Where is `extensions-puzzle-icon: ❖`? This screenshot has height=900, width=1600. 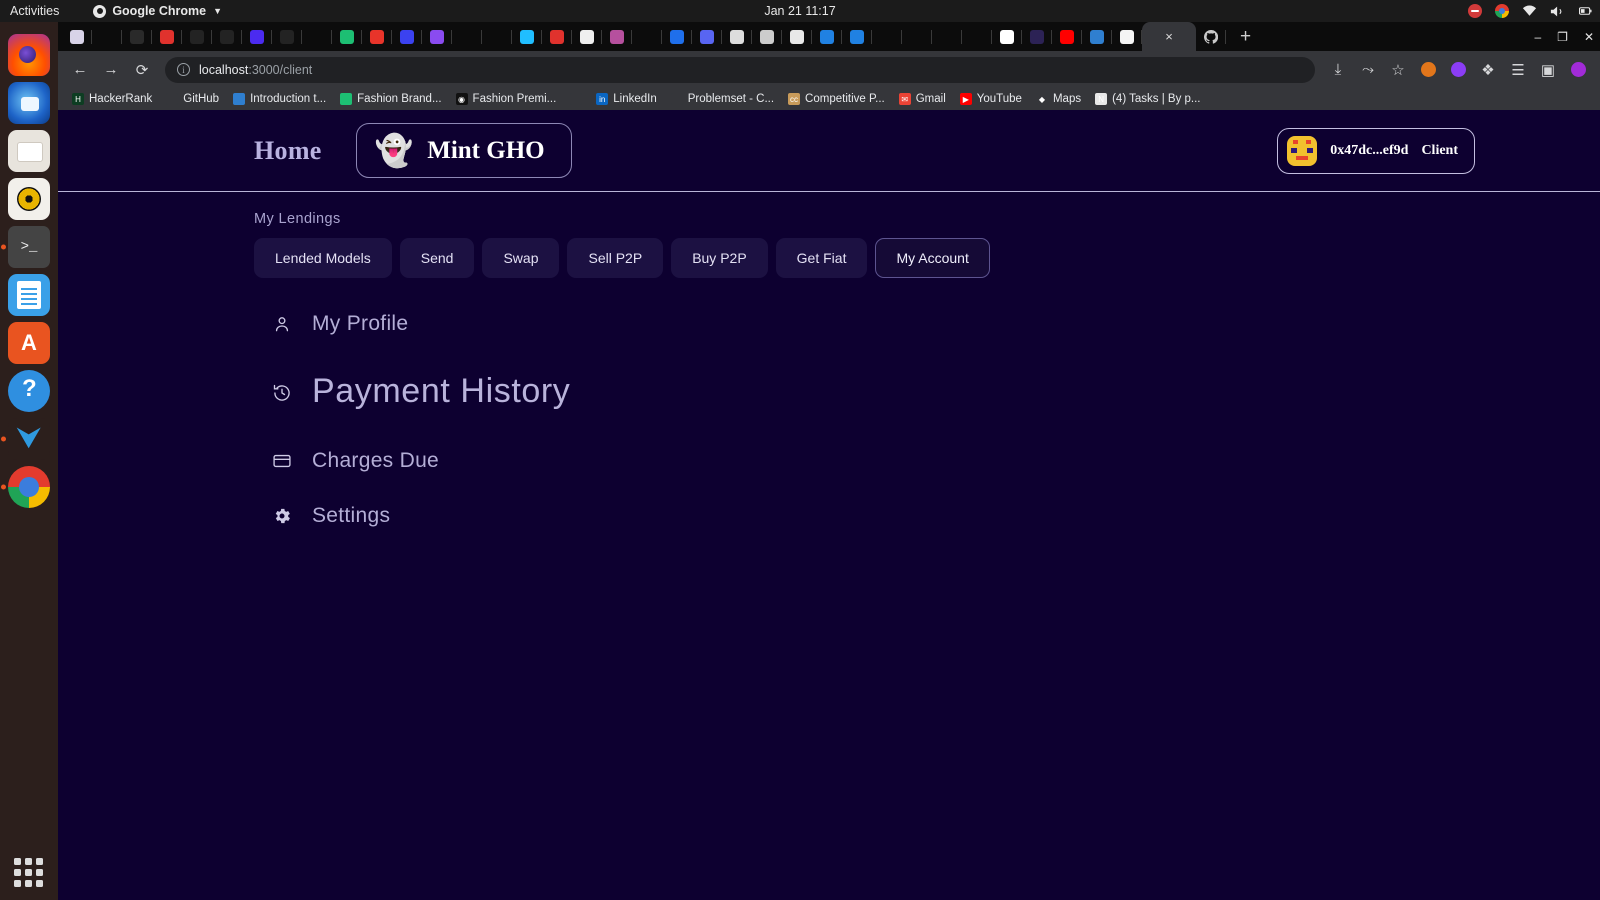
extensions-puzzle-icon: ❖ is located at coordinates (1488, 70).